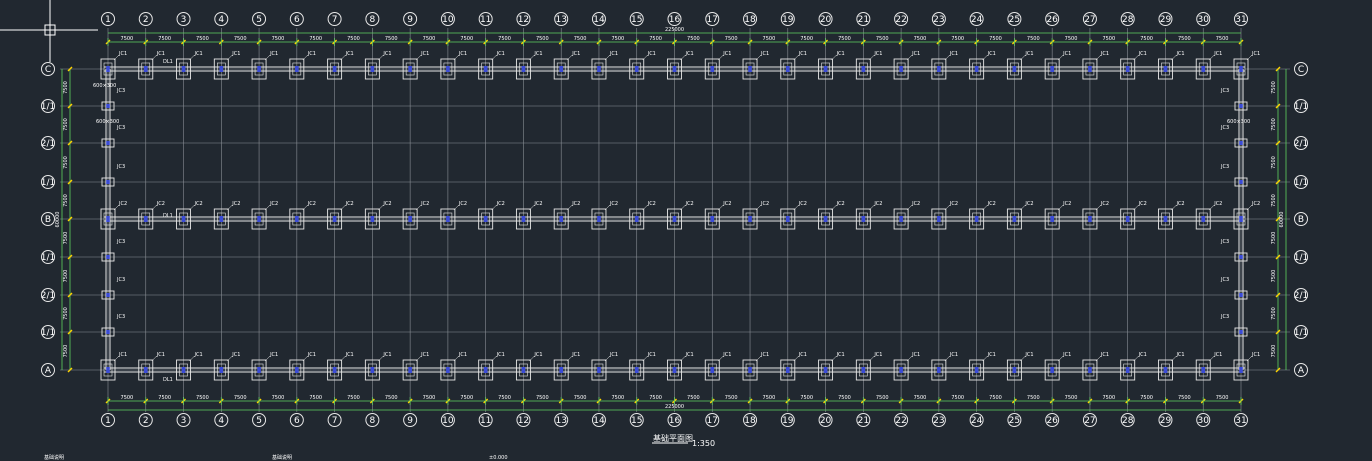 This screenshot has width=1372, height=461. Describe the element at coordinates (863, 421) in the screenshot. I see `axis-bubble-label: 21` at that location.